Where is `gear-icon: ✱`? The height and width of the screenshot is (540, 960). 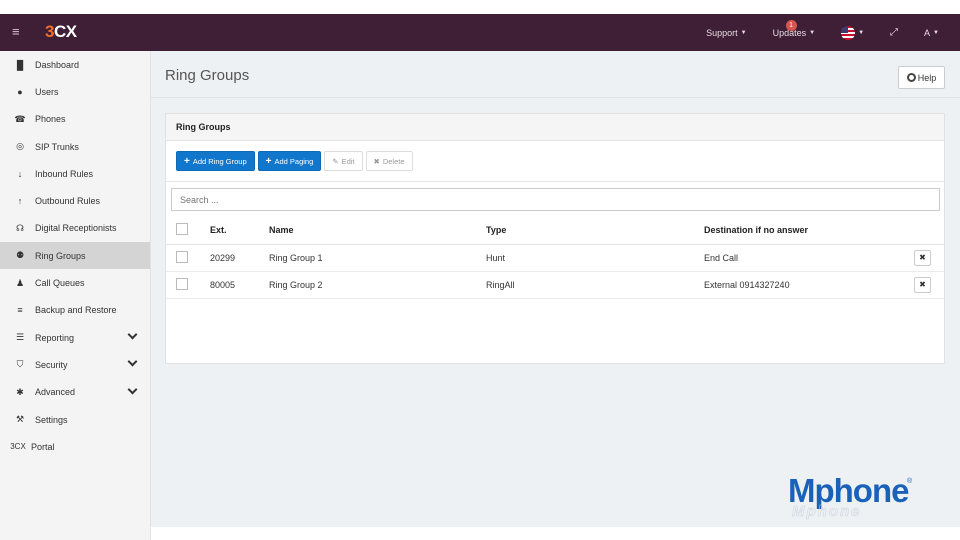 gear-icon: ✱ is located at coordinates (20, 391).